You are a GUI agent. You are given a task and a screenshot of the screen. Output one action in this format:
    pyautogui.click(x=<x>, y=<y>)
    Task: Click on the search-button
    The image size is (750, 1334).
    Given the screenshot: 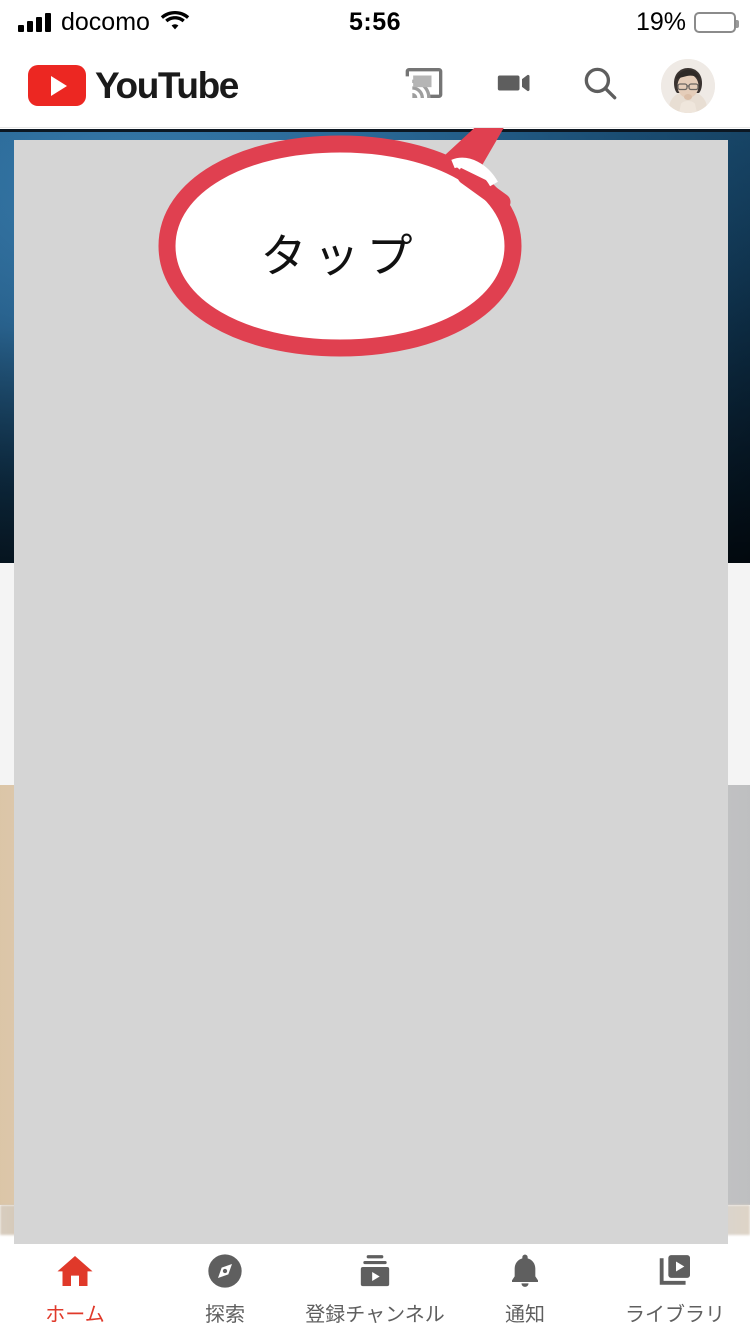 What is the action you would take?
    pyautogui.click(x=600, y=86)
    